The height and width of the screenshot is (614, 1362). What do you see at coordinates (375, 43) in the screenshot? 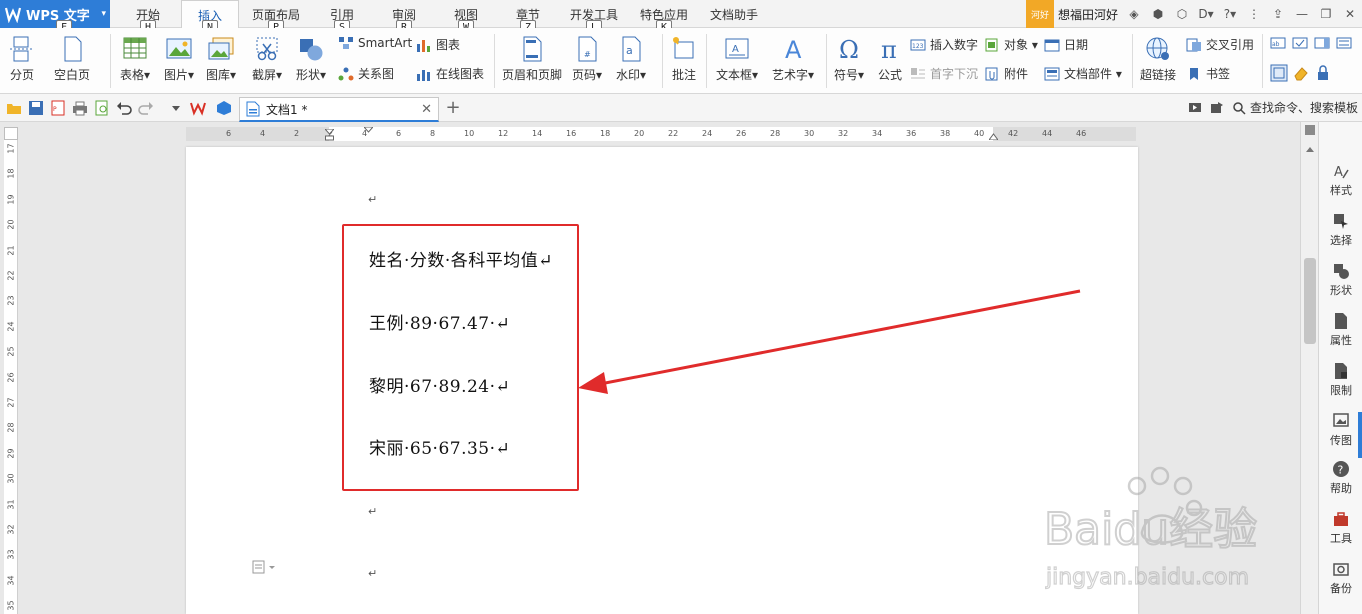
I see `smartart-button: SmartArt` at bounding box center [375, 43].